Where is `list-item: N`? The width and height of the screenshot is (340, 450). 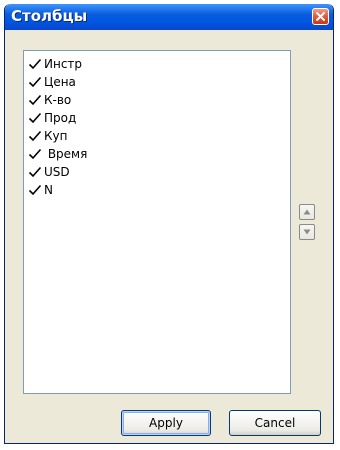 list-item: N is located at coordinates (40, 190).